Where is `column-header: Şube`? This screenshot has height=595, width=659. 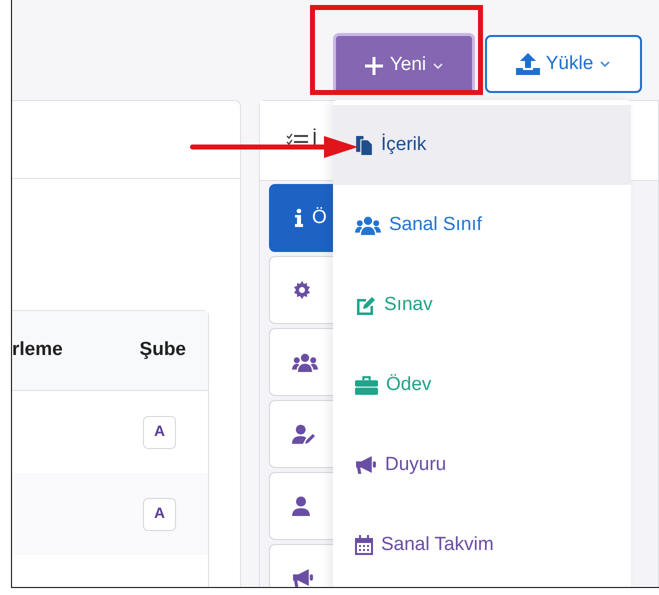
column-header: Şube is located at coordinates (163, 350).